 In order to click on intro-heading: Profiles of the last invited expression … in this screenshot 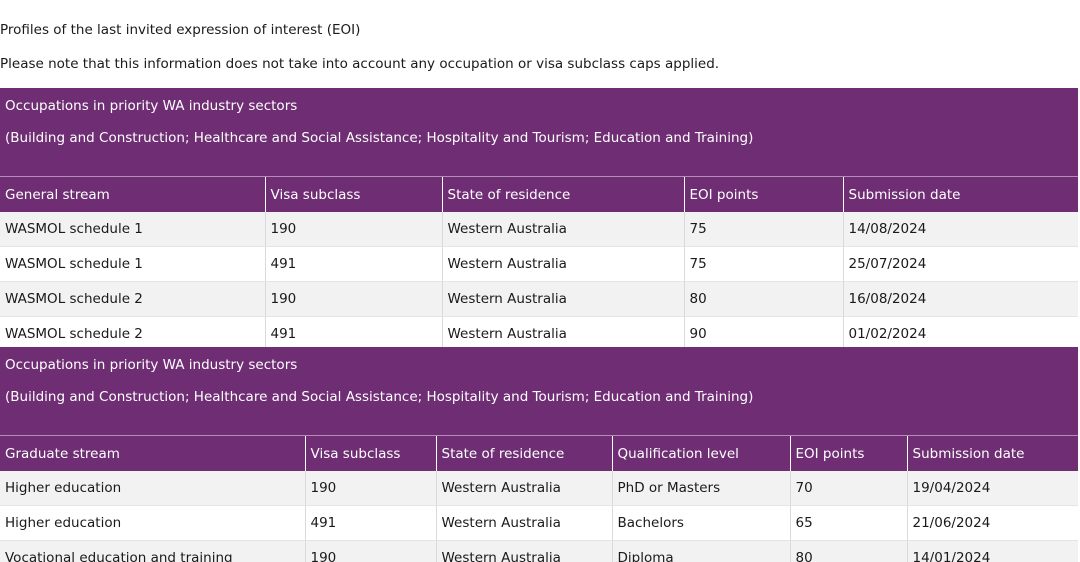, I will do `click(180, 30)`.